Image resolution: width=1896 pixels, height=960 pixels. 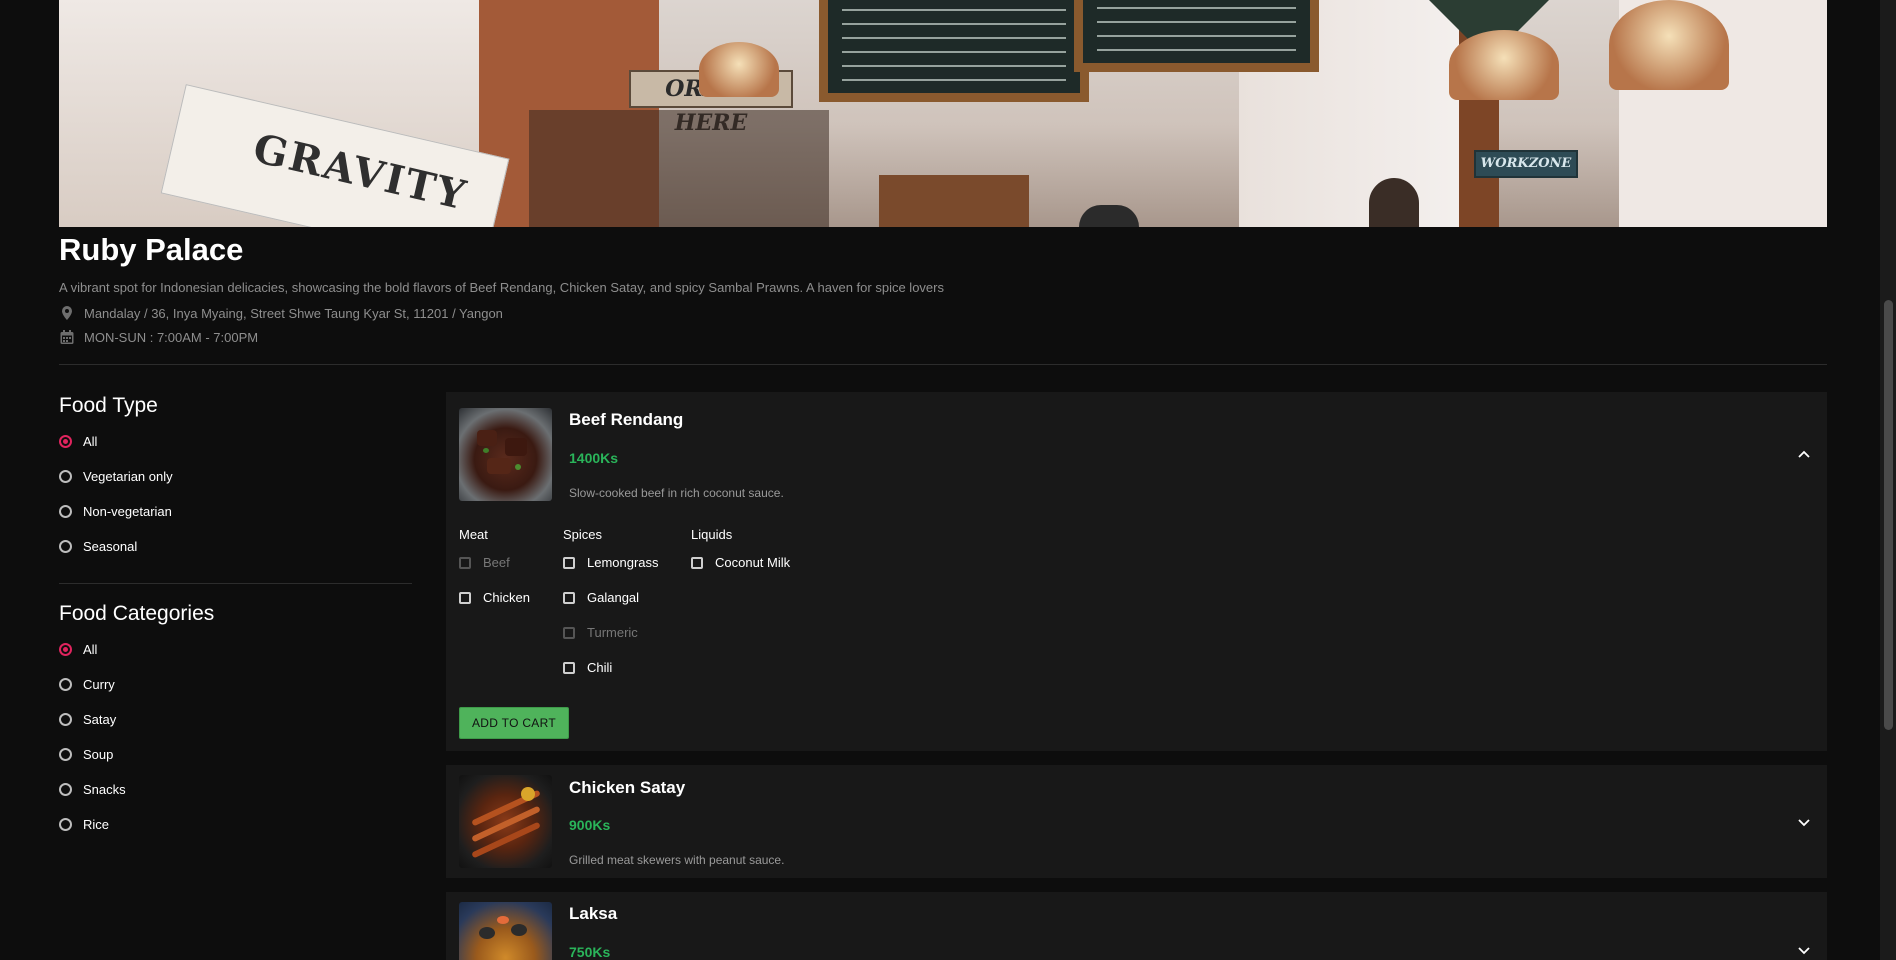 What do you see at coordinates (171, 337) in the screenshot?
I see `restaurant-hours: MON-SUN : 7:00AM - 7:00PM` at bounding box center [171, 337].